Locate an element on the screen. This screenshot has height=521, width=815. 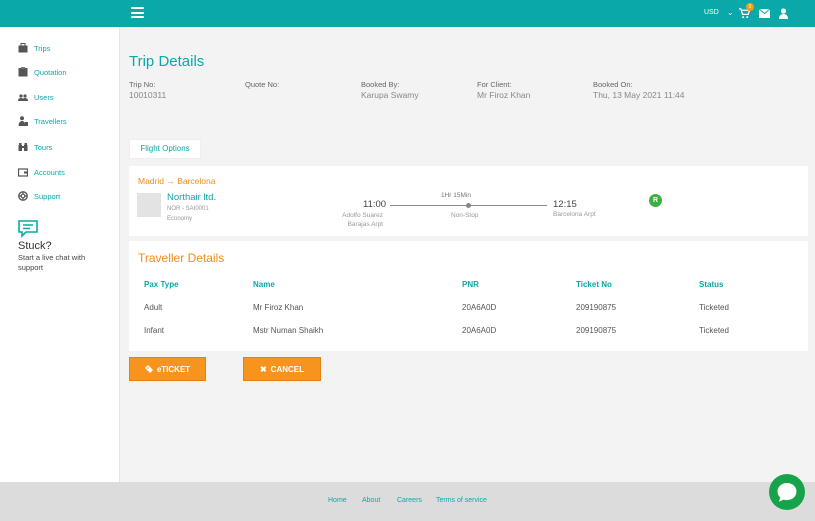
sidebar-item-trips: Trips is located at coordinates (34, 48).